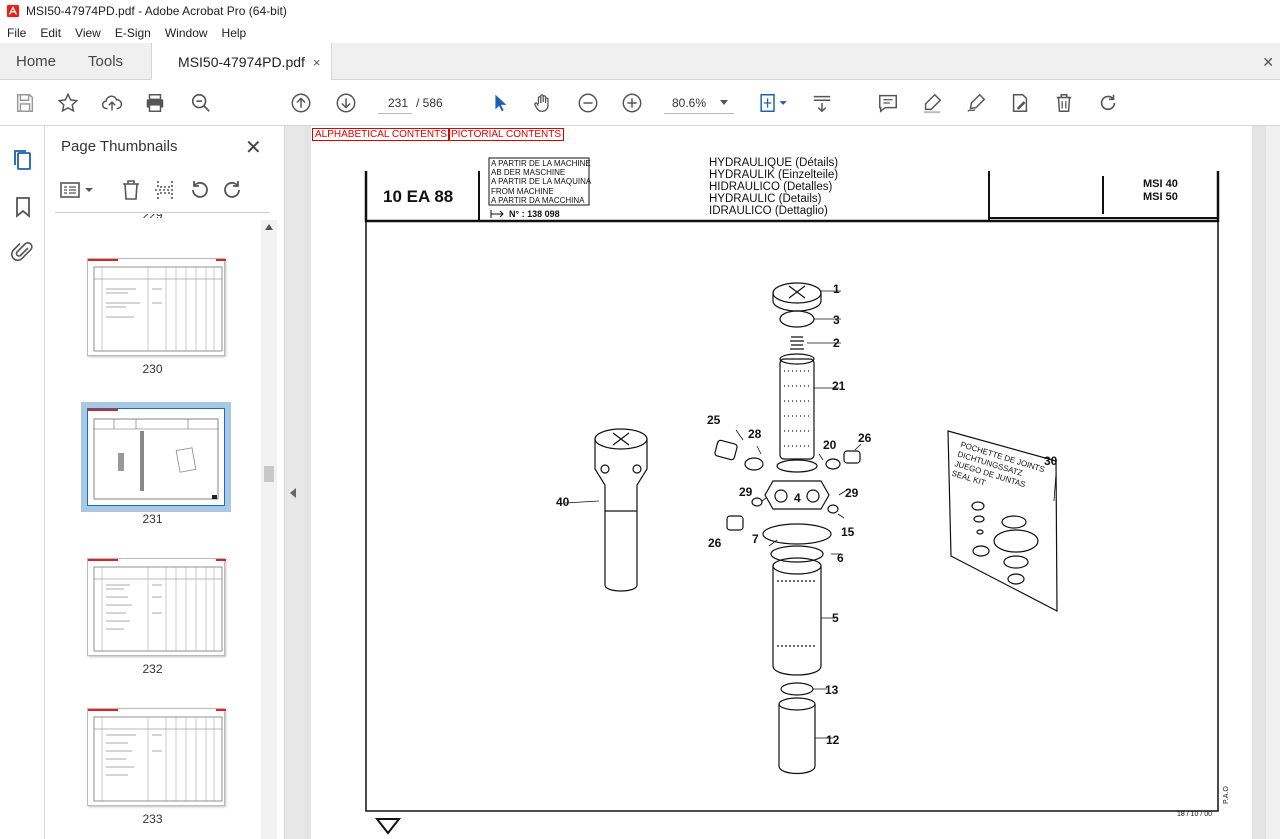 This screenshot has width=1280, height=839. What do you see at coordinates (543, 103) in the screenshot?
I see `hand-tool-icon` at bounding box center [543, 103].